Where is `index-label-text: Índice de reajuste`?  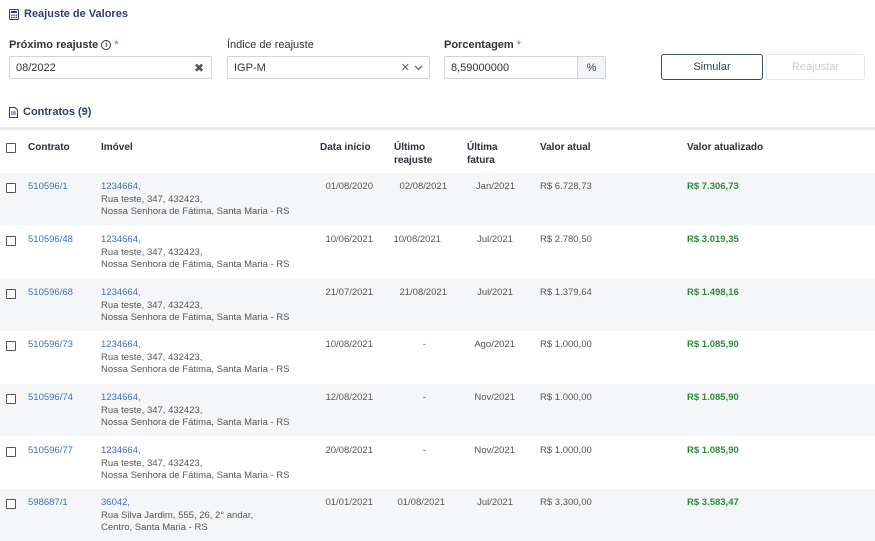 index-label-text: Índice de reajuste is located at coordinates (270, 45).